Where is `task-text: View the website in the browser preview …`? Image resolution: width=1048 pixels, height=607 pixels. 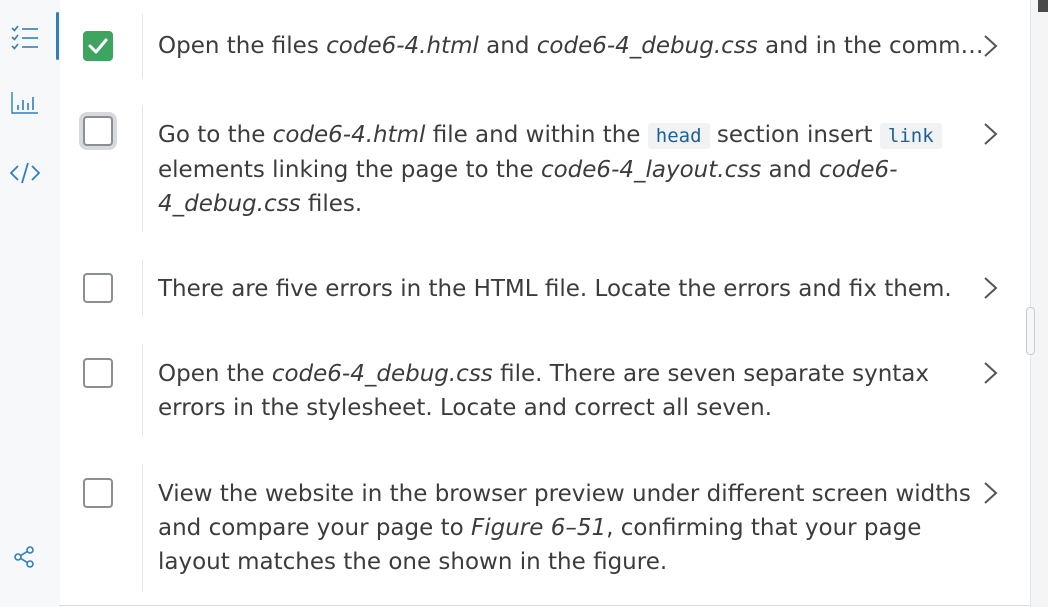 task-text: View the website in the browser preview … is located at coordinates (564, 528).